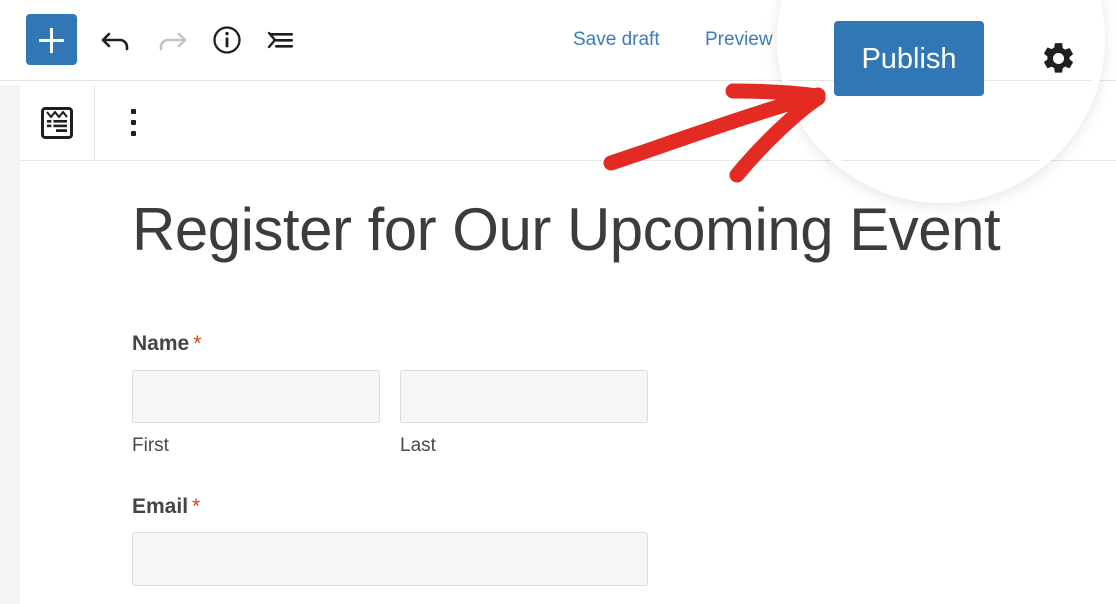 This screenshot has height=604, width=1116. Describe the element at coordinates (160, 506) in the screenshot. I see `field-label-email-text: Email` at that location.